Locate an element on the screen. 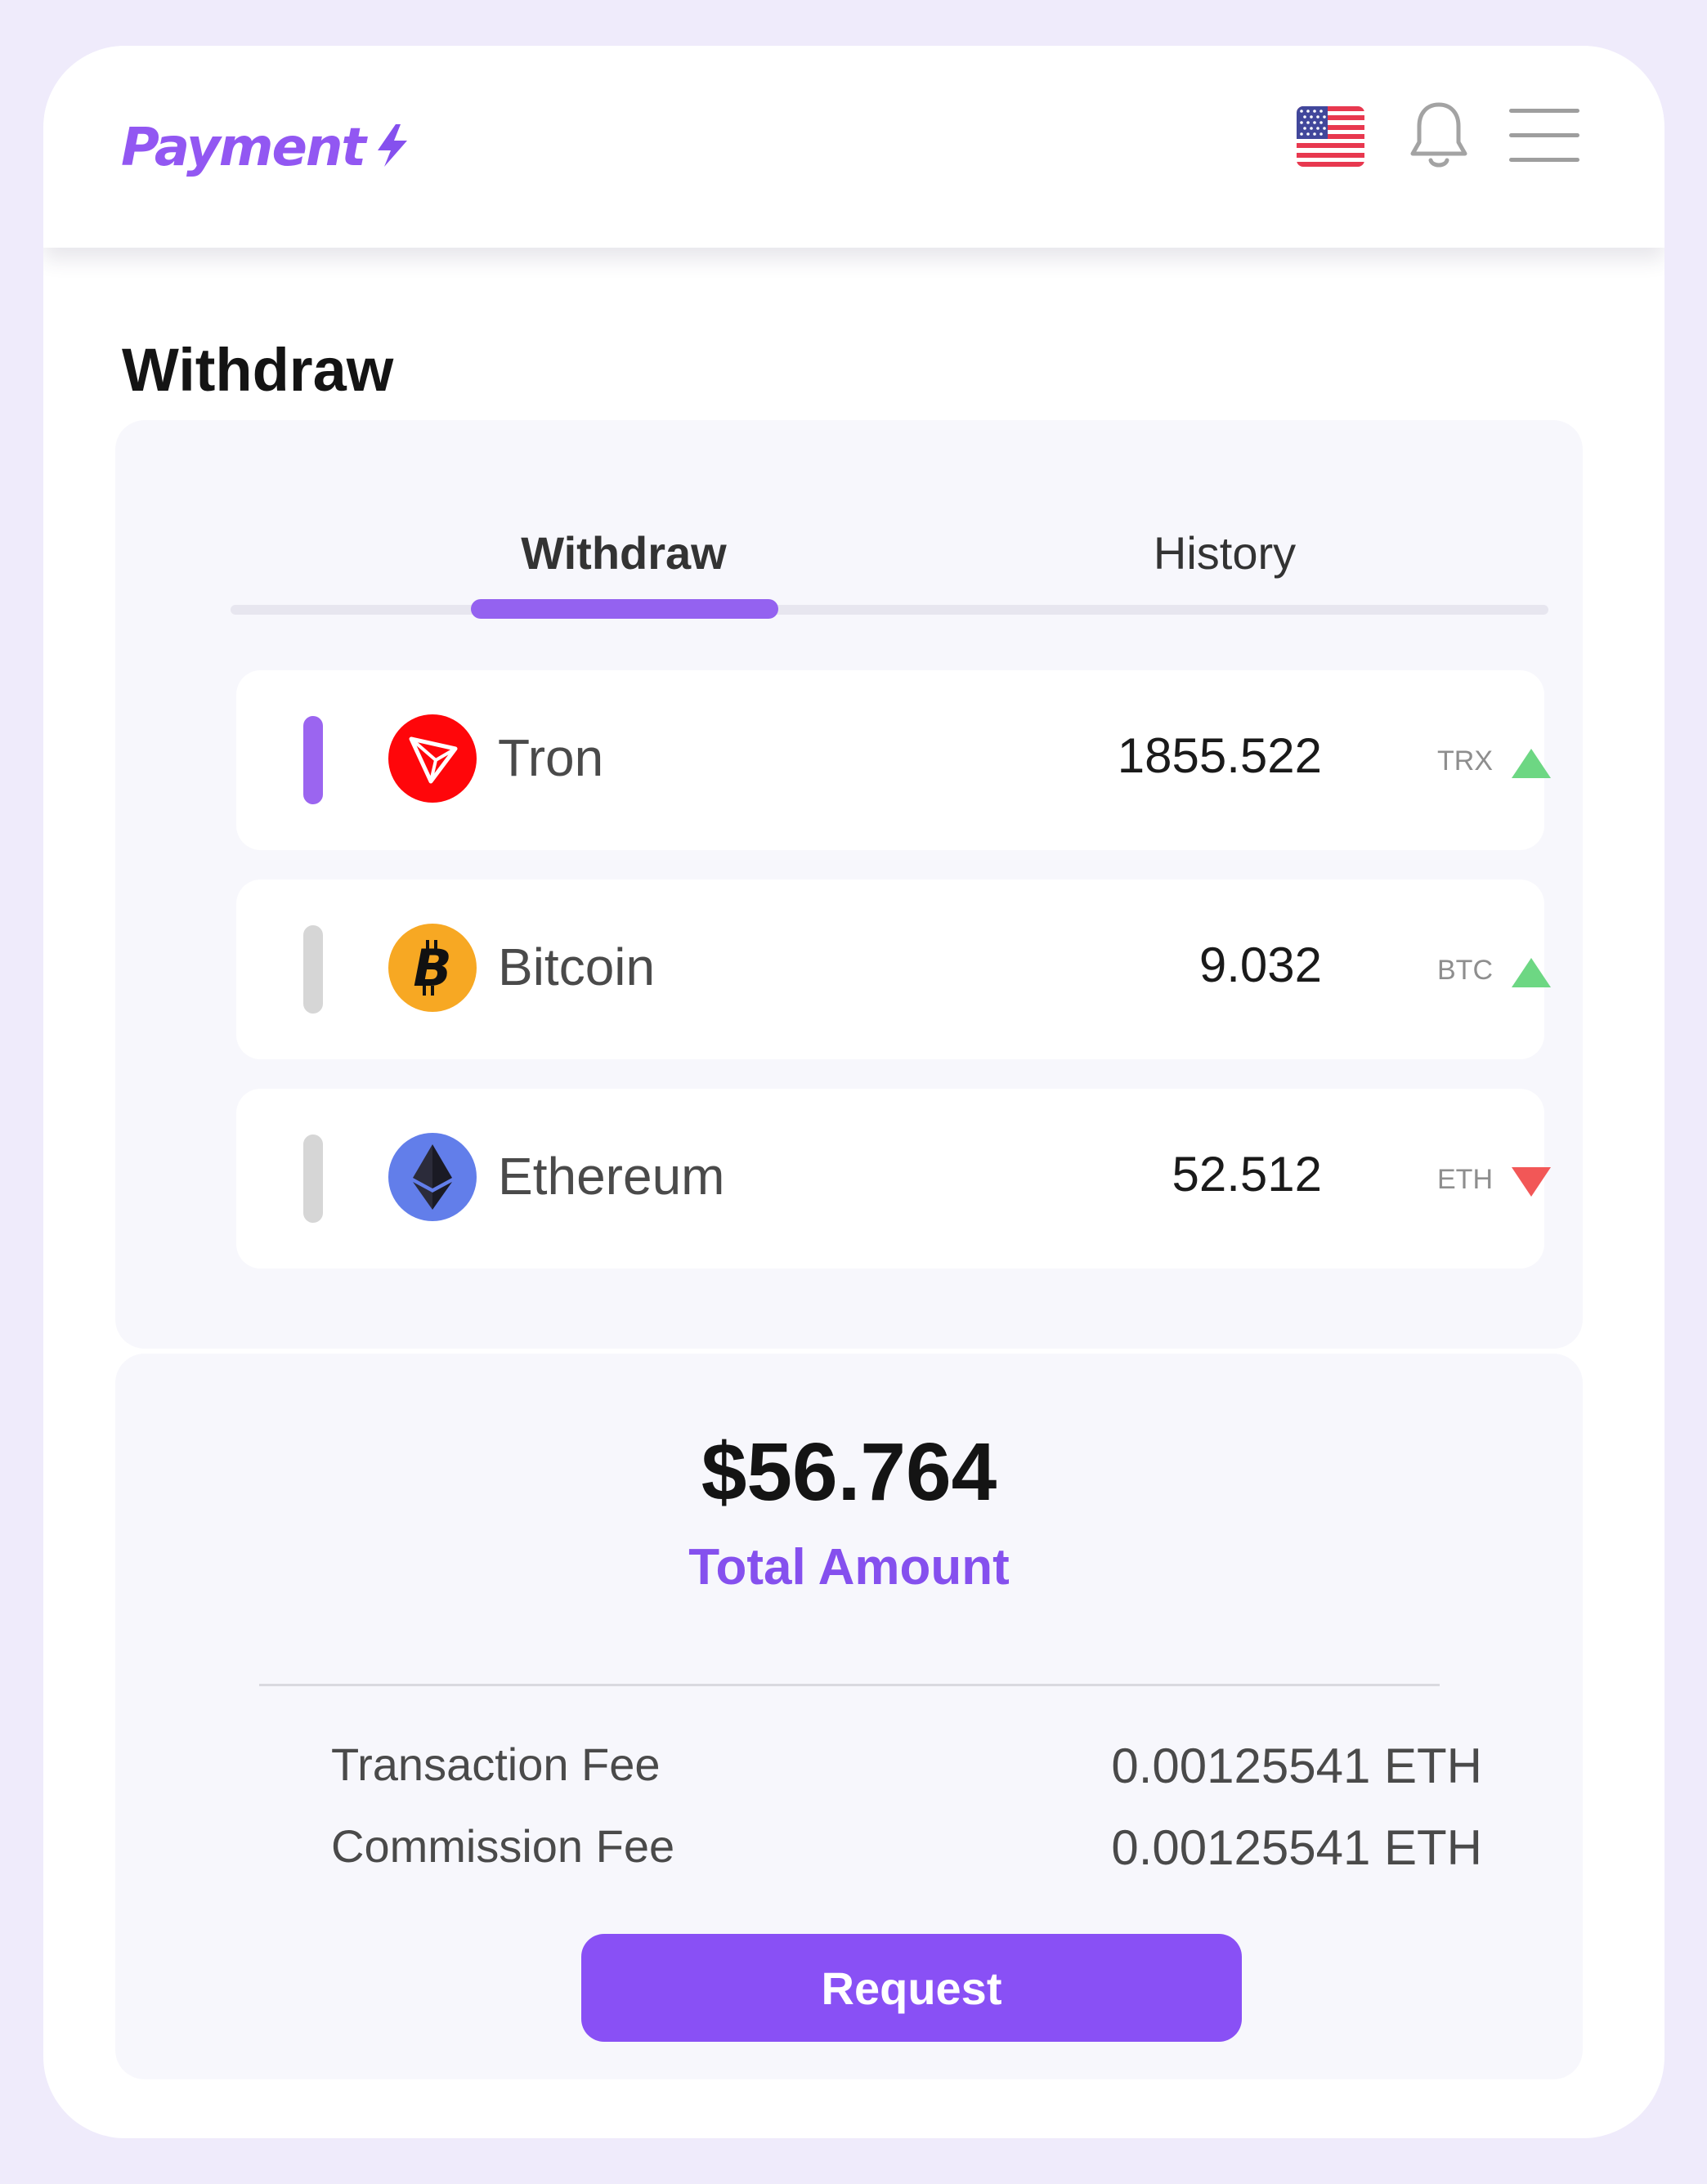 Image resolution: width=1707 pixels, height=2184 pixels. tab-bar: Withdraw History is located at coordinates (849, 519).